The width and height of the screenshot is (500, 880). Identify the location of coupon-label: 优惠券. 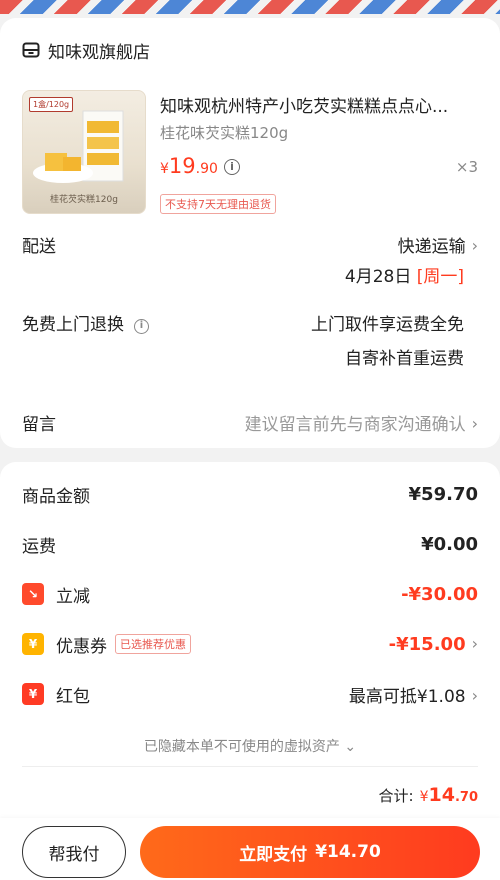
(81, 646).